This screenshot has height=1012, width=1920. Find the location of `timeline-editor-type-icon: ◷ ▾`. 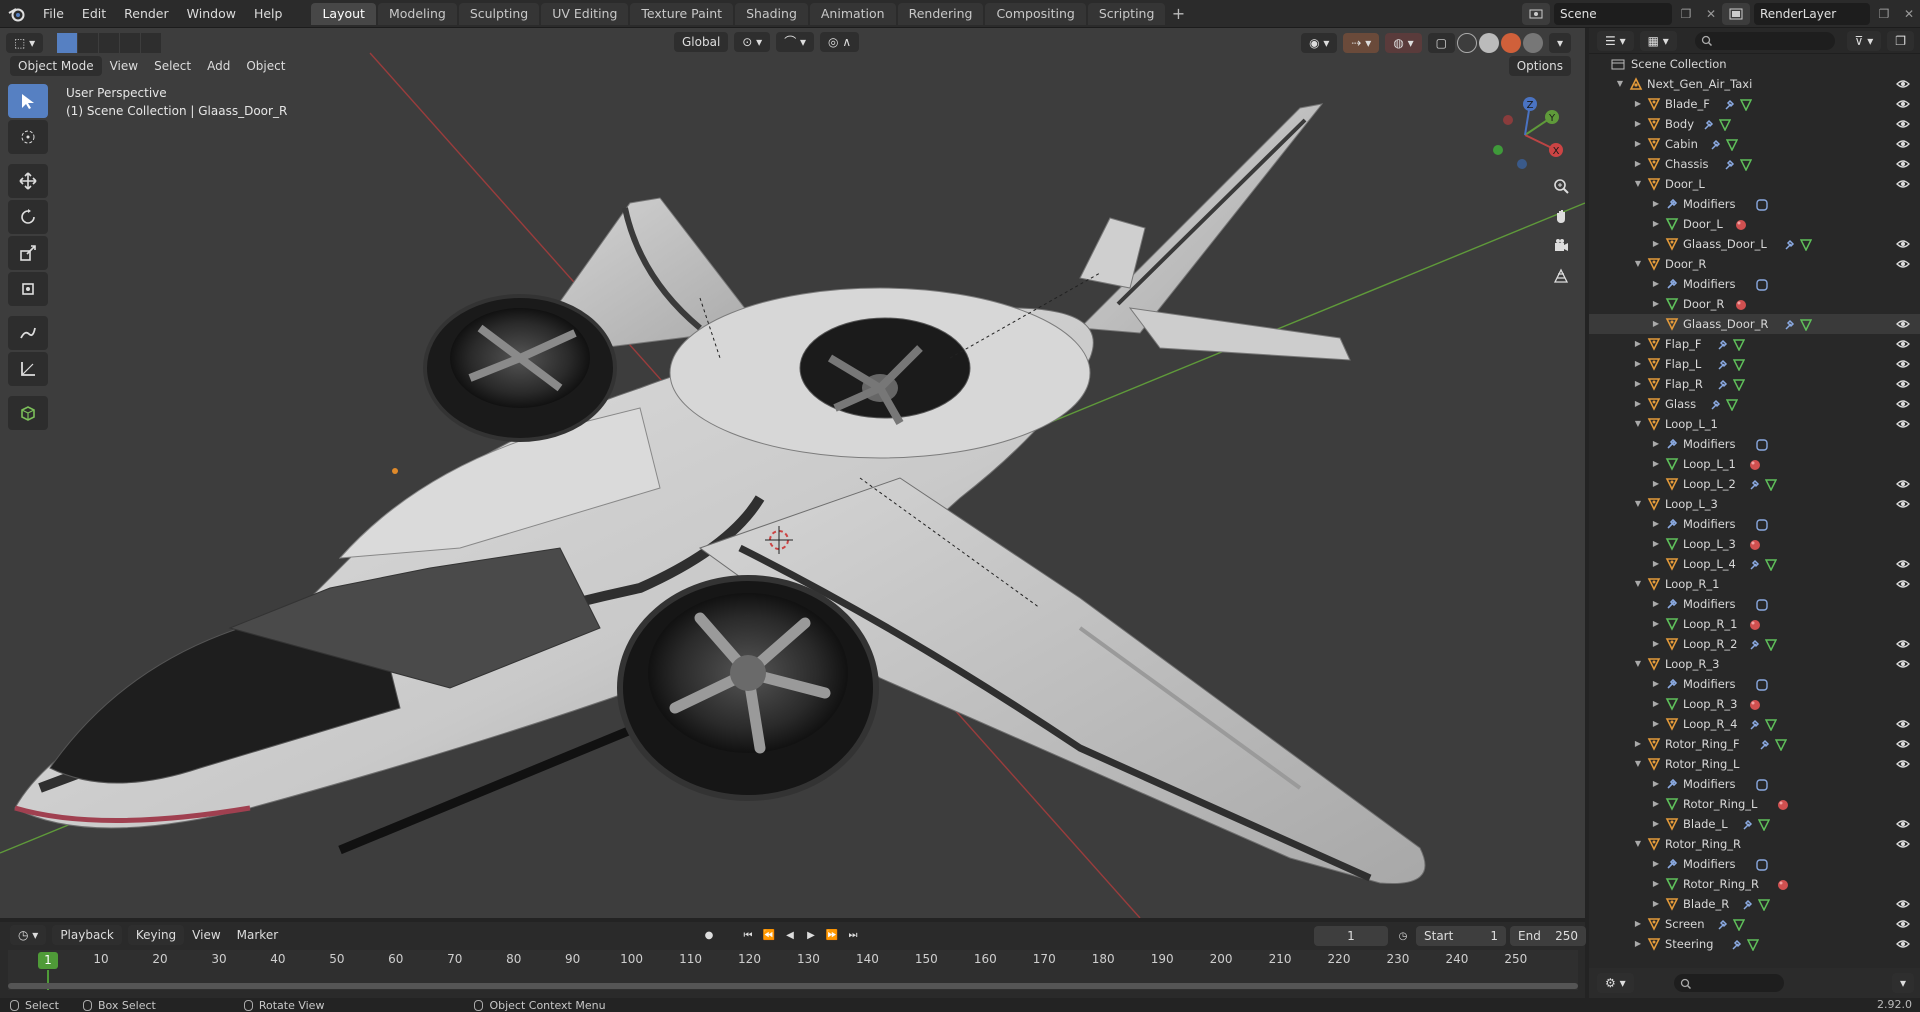

timeline-editor-type-icon: ◷ ▾ is located at coordinates (28, 935).